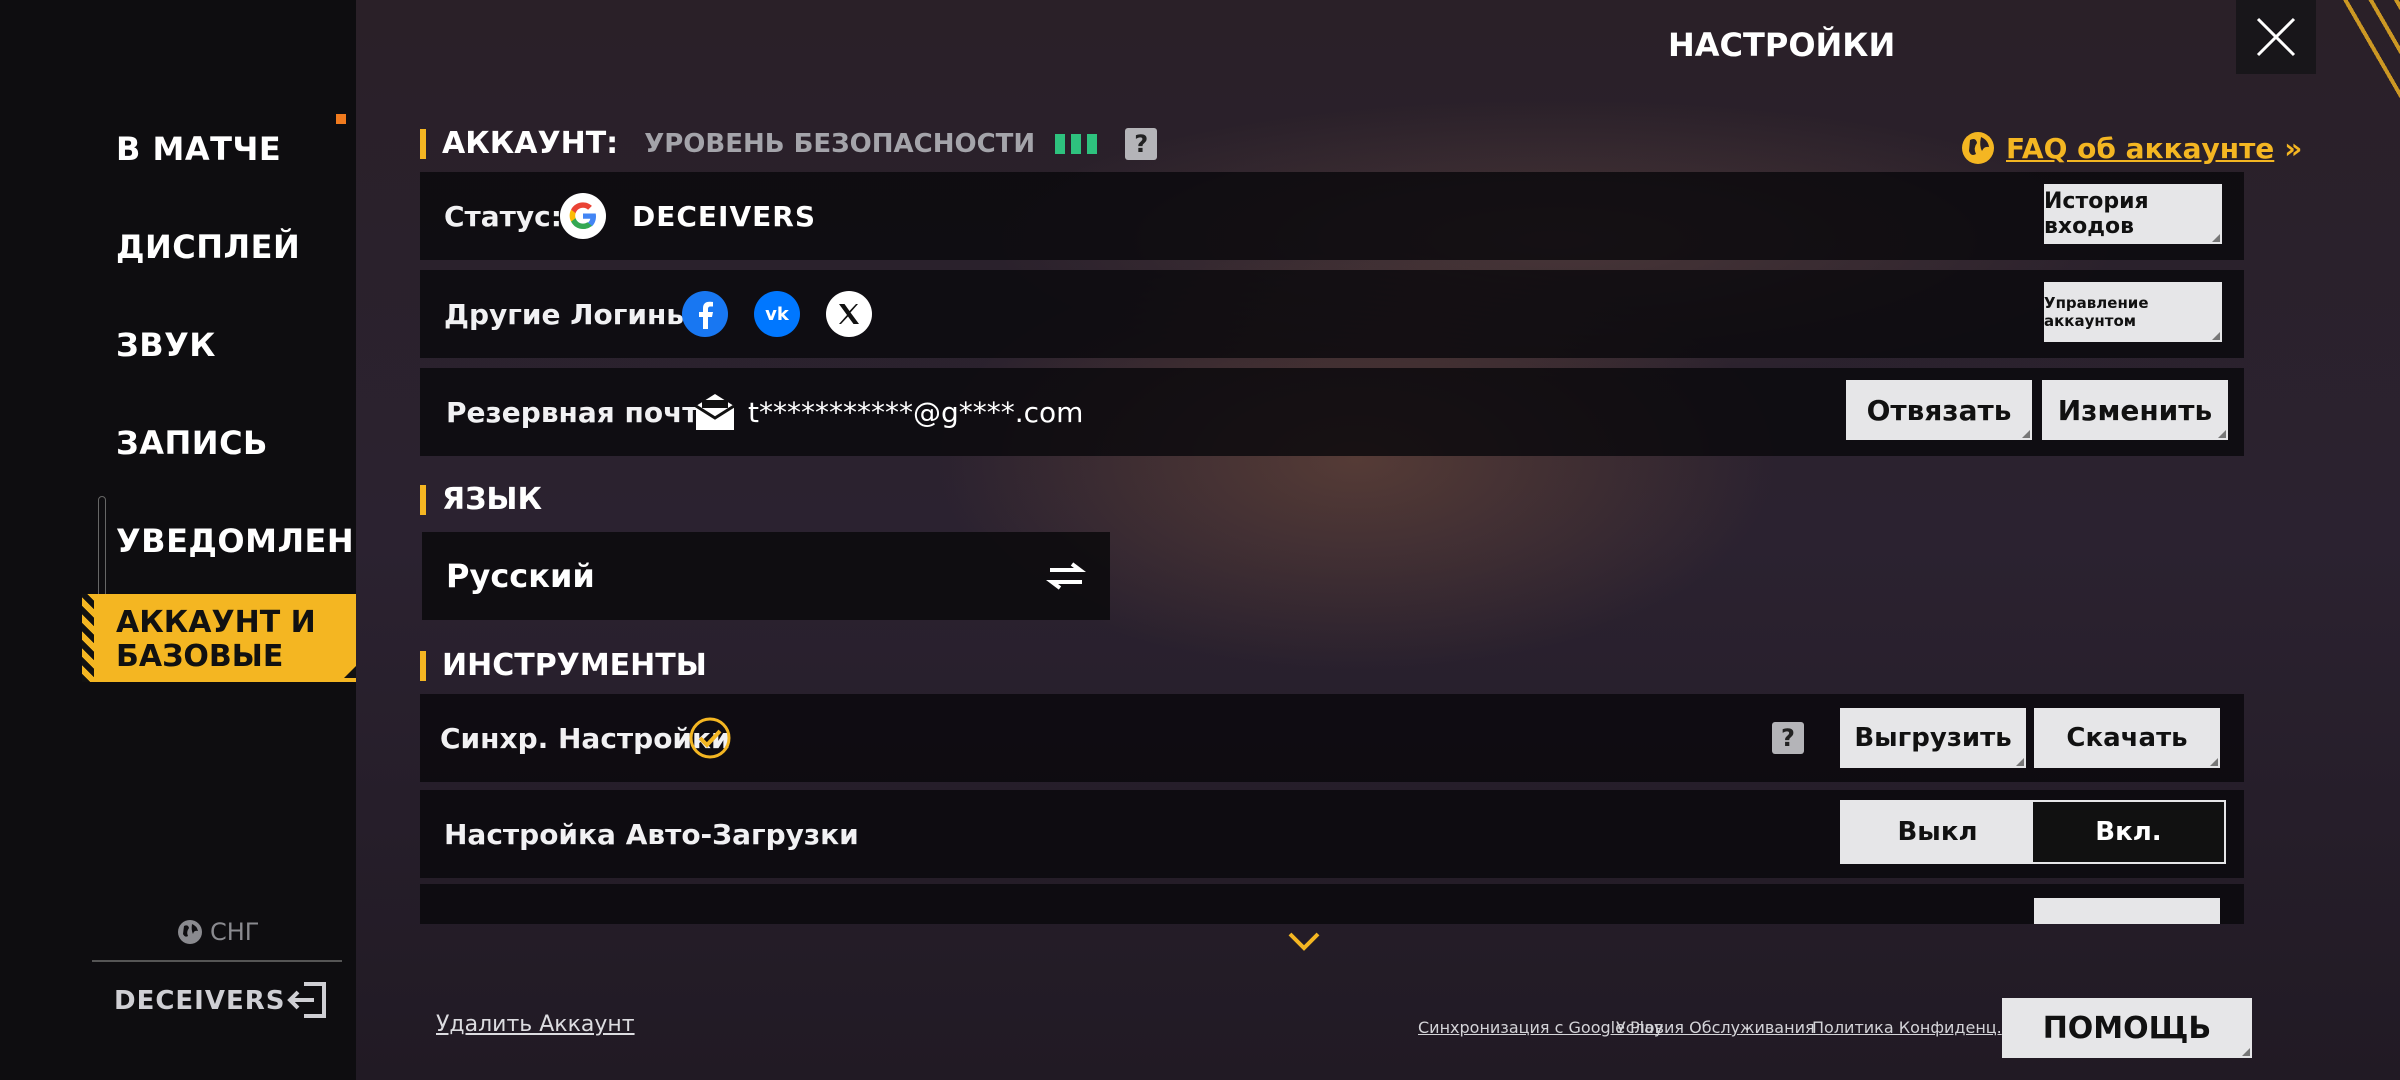 This screenshot has width=2400, height=1080. I want to click on tools-section-heading: ИНСТРУМЕНТЫ, so click(563, 665).